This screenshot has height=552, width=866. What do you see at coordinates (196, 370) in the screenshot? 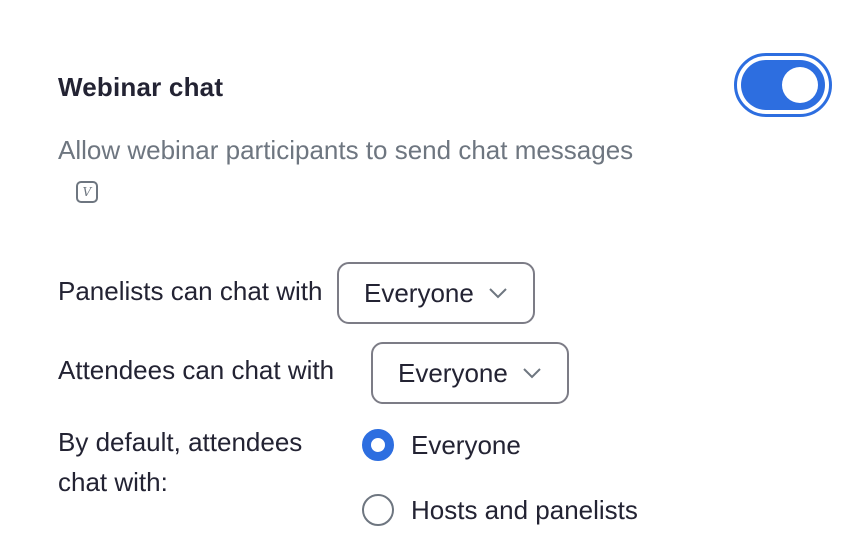
I see `attendees-chat-label: Attendees can chat with` at bounding box center [196, 370].